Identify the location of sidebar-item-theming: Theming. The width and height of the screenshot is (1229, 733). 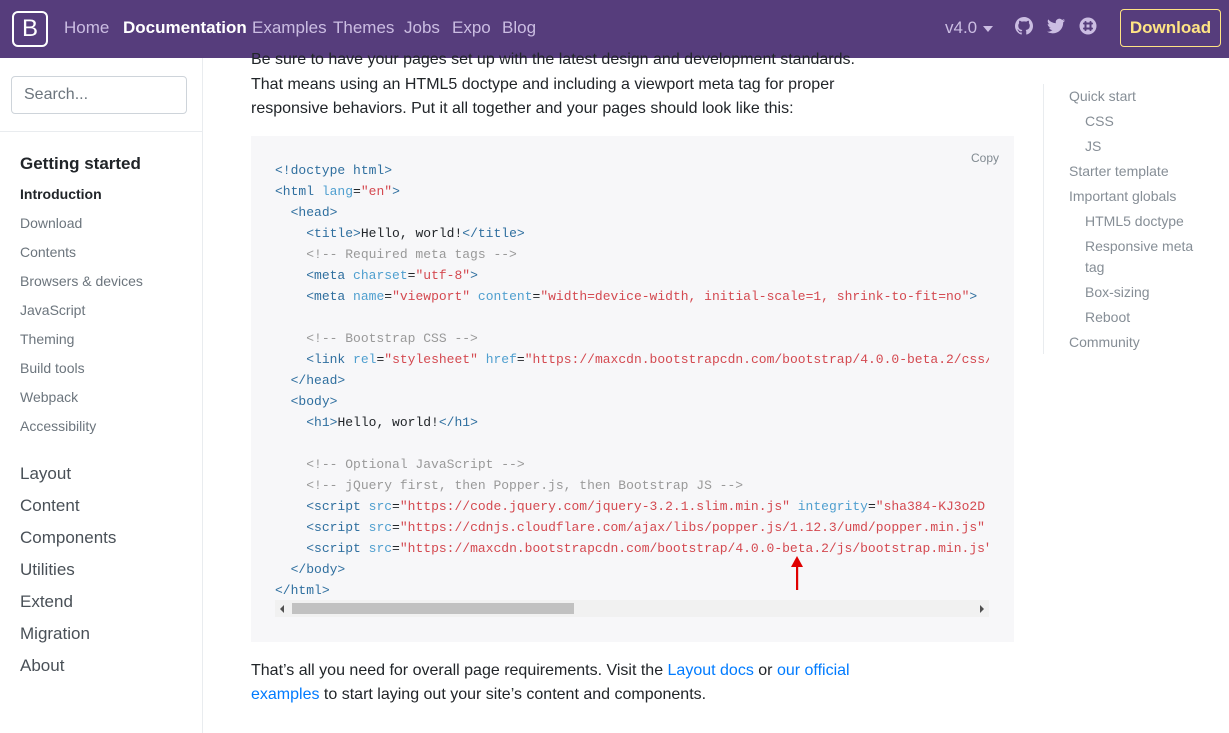
(47, 339).